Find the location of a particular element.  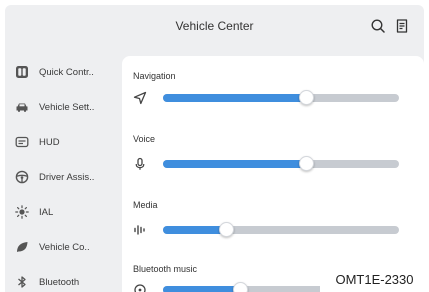

sidebar-item-label: IAL is located at coordinates (46, 212).